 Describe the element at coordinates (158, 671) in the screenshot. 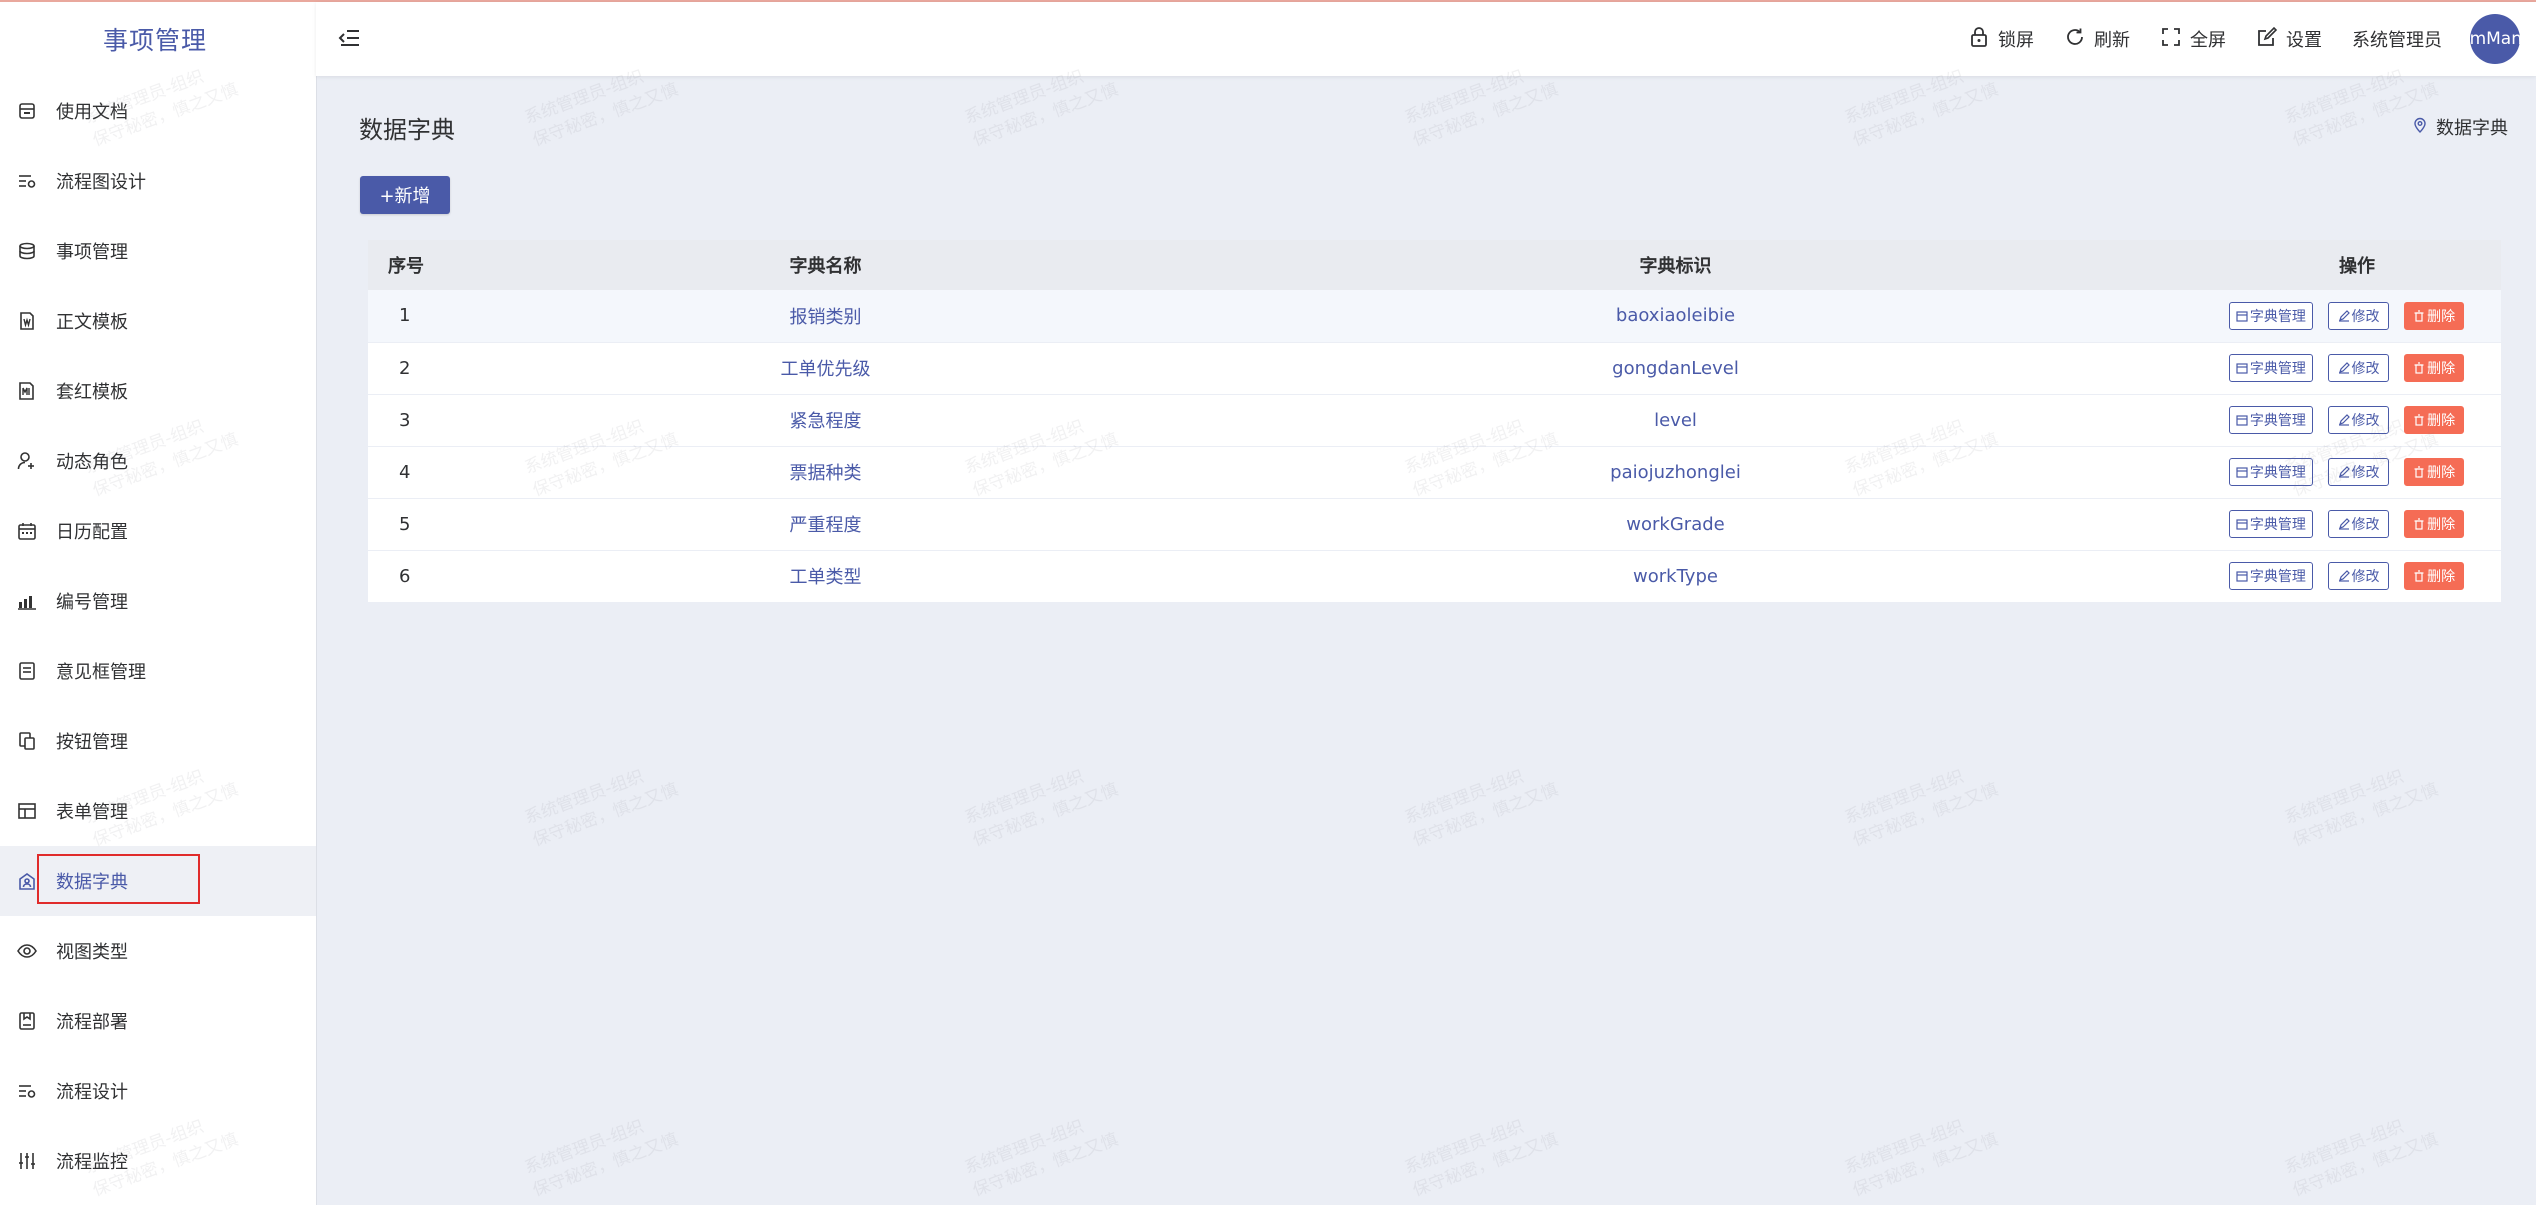

I see `sidebar-item-opinion-box: 意见框管理` at that location.